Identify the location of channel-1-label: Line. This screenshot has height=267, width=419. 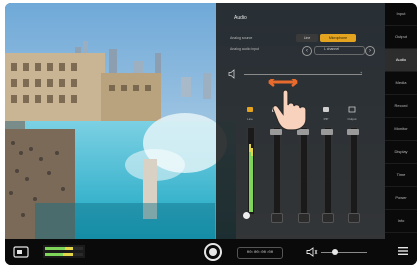
(250, 119).